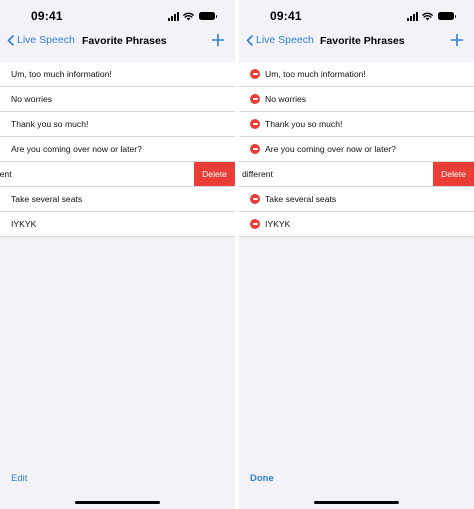 This screenshot has height=509, width=474. I want to click on done-button: Done, so click(262, 478).